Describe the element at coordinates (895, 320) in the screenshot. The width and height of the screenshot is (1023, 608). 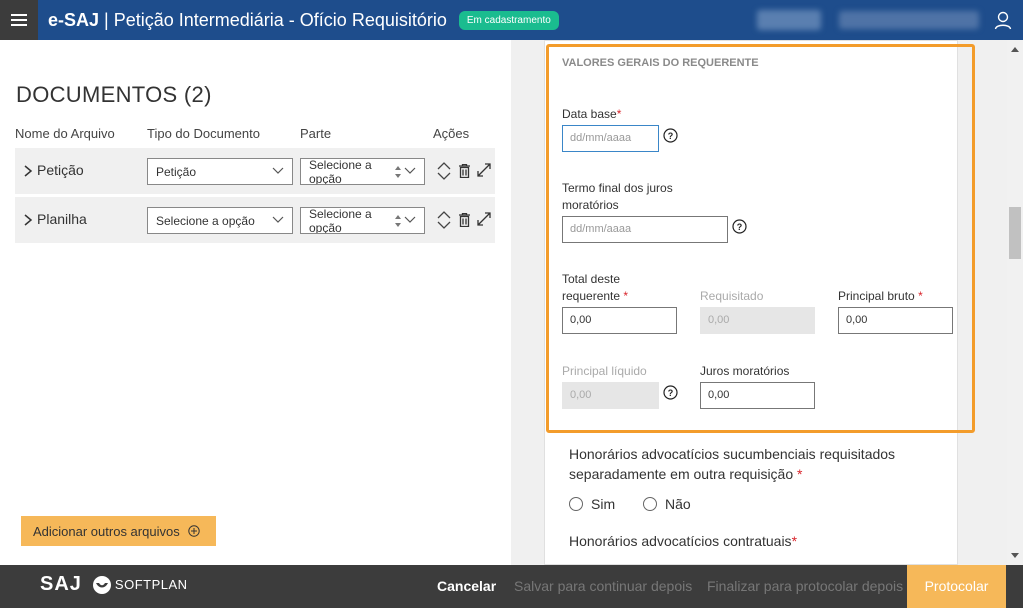
I see `principal-bruto-input: 0,00` at that location.